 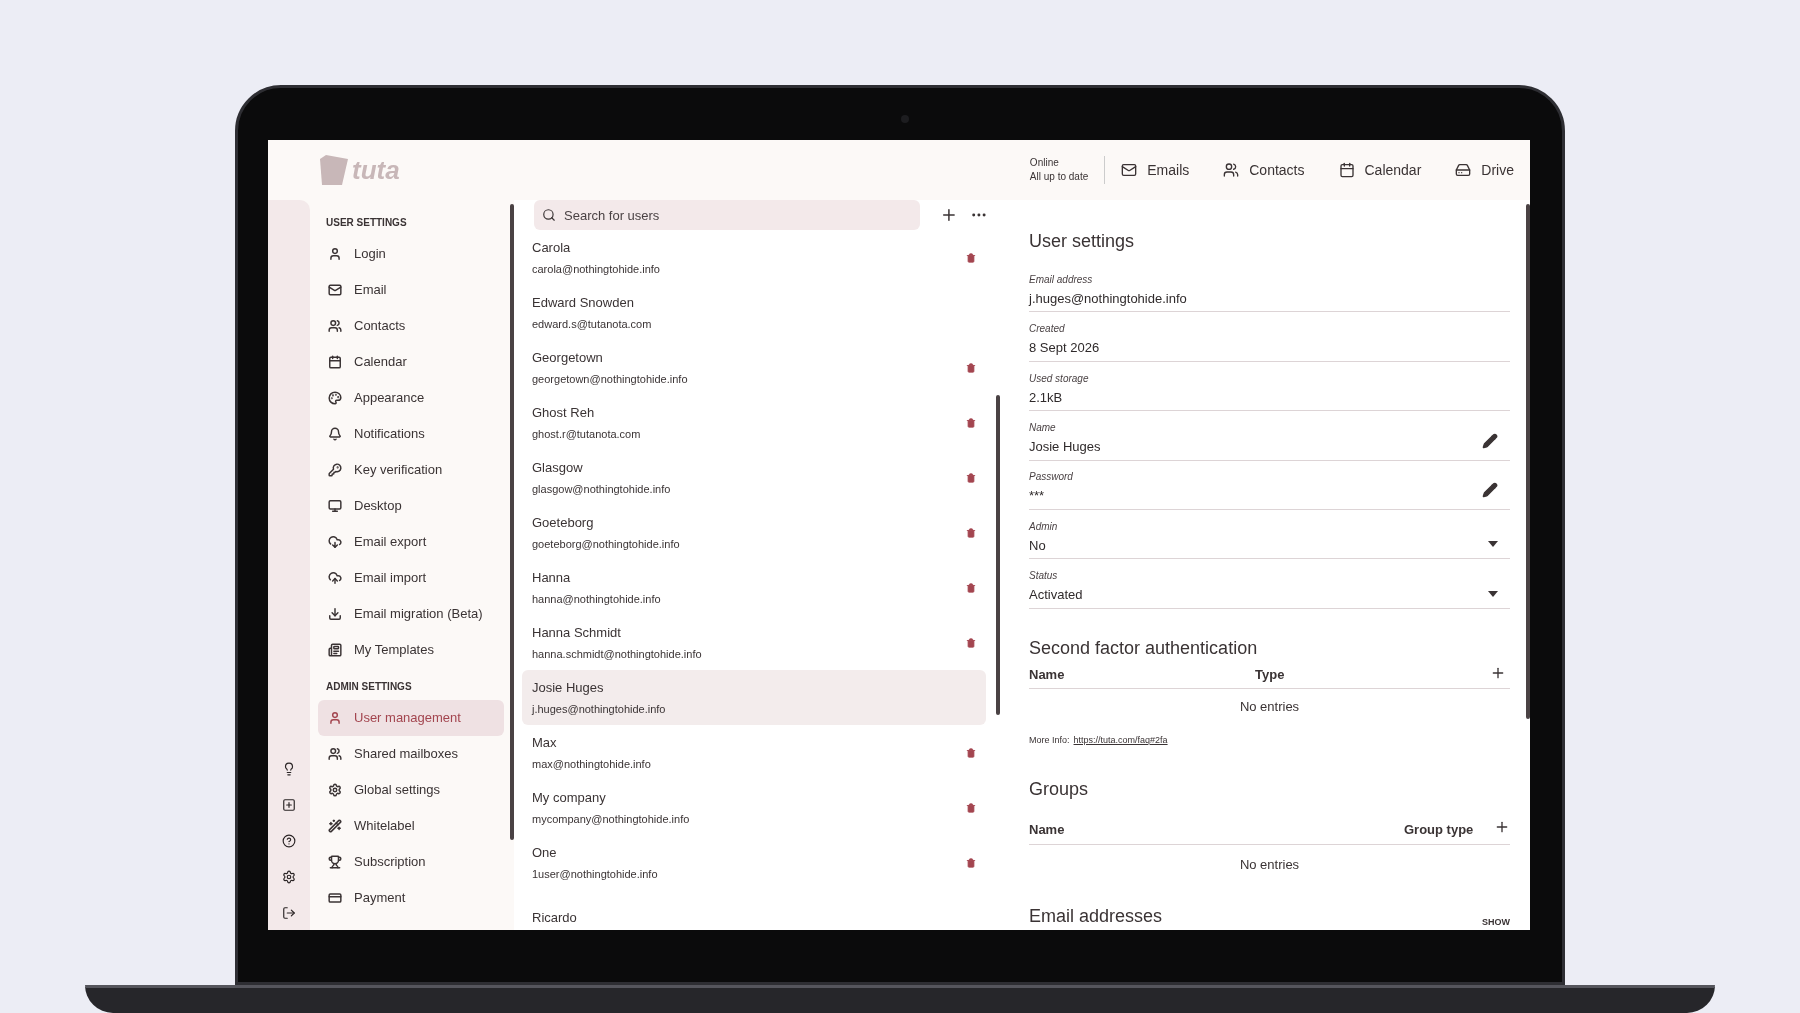 What do you see at coordinates (754, 422) in the screenshot?
I see `user-row: Ghost Reh ghost.r@tutanota.com` at bounding box center [754, 422].